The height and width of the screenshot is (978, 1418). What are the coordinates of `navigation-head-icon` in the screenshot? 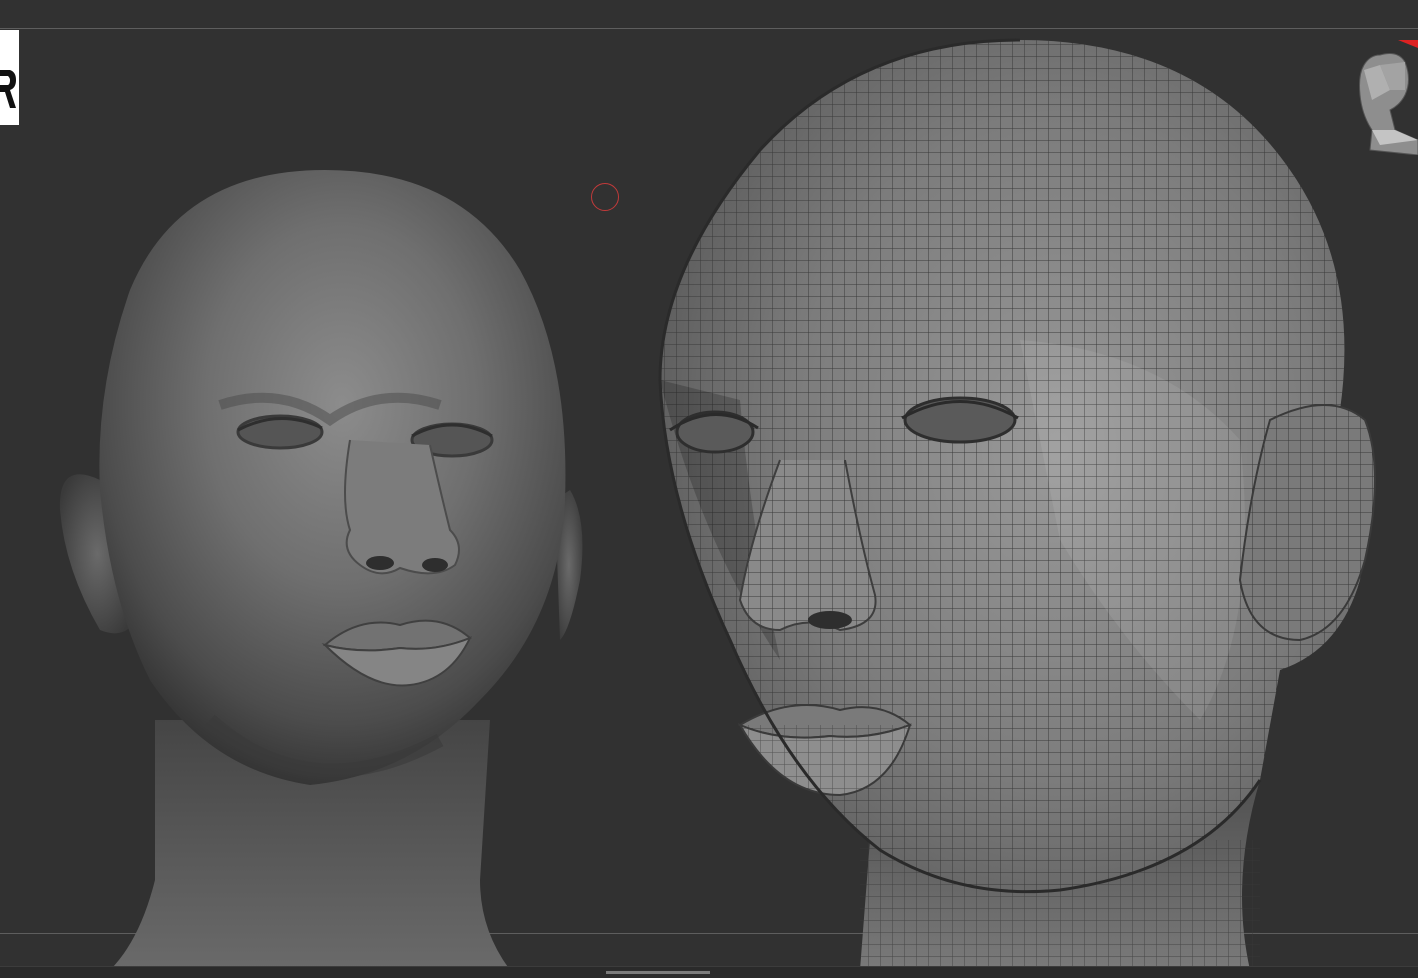 It's located at (1384, 97).